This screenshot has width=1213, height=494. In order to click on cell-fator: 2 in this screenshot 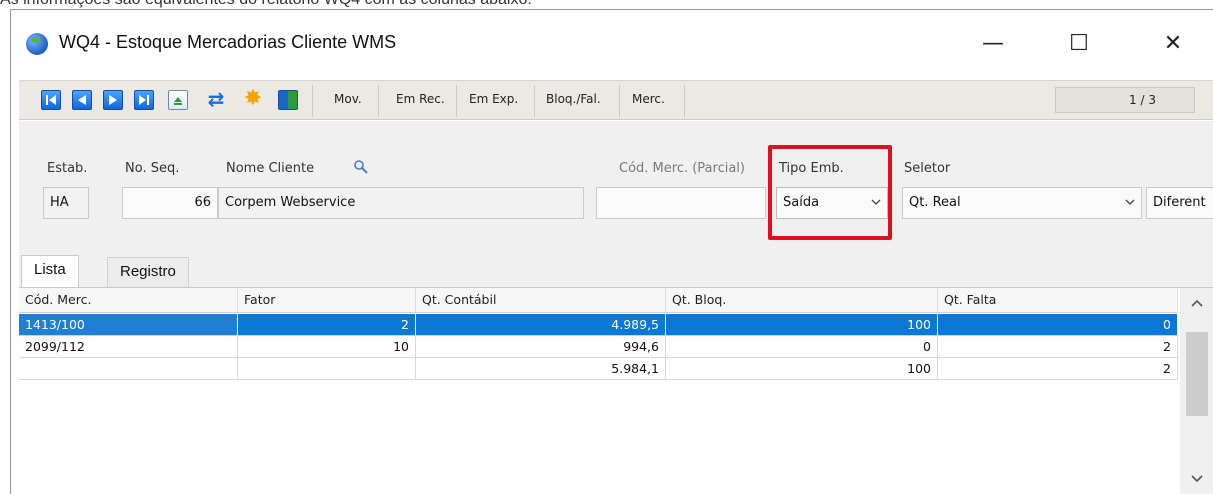, I will do `click(327, 325)`.